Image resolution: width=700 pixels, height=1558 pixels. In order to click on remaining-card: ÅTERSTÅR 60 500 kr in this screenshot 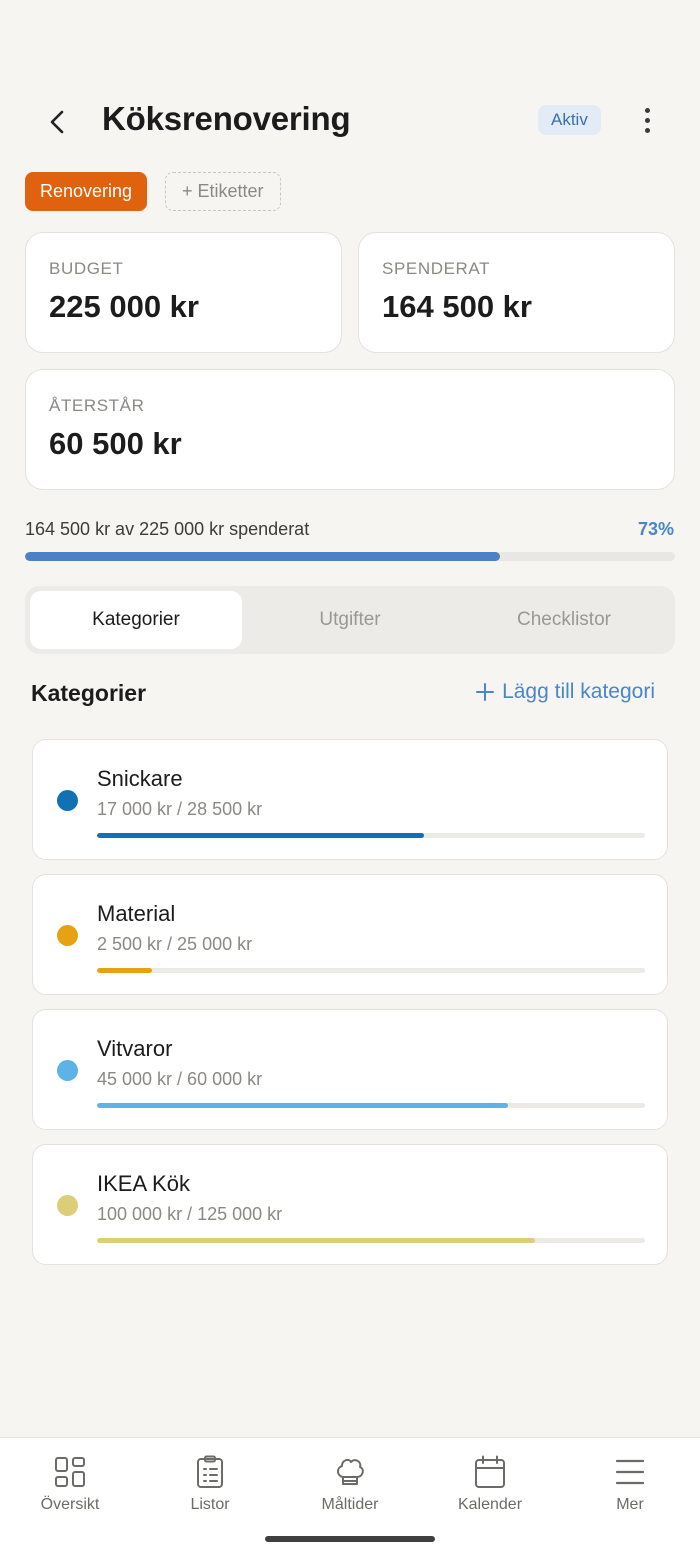, I will do `click(350, 429)`.